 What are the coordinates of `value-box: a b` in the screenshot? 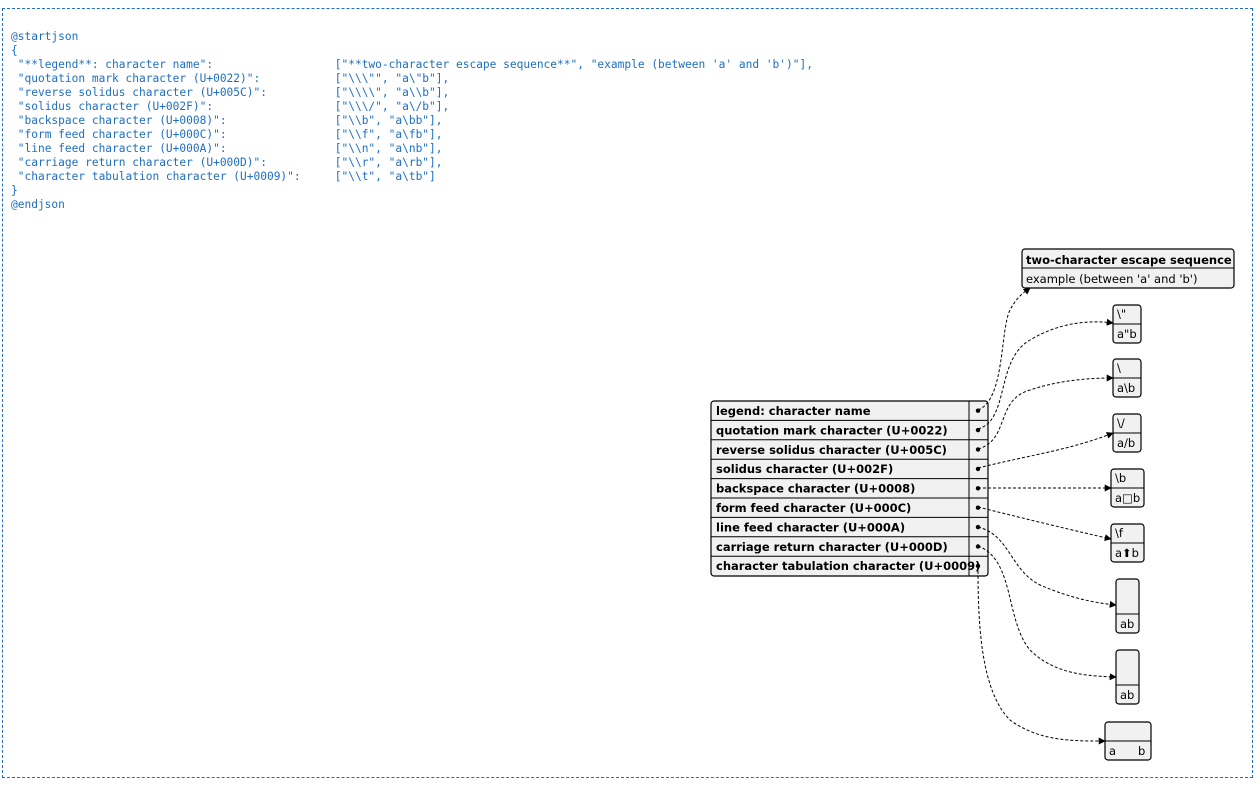 It's located at (1128, 741).